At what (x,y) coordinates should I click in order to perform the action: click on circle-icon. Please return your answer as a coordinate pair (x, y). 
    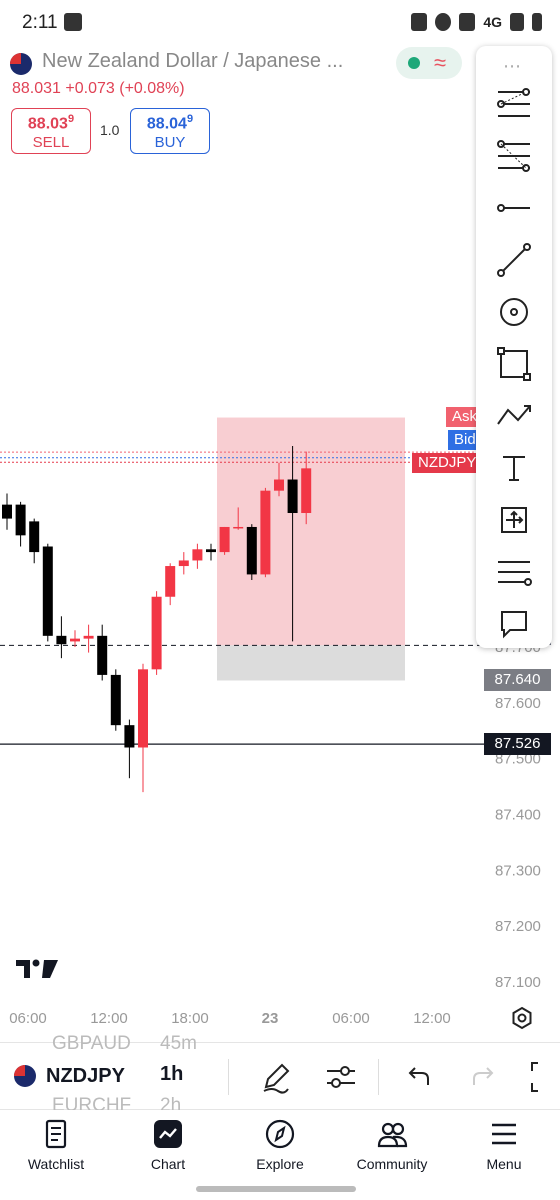
    Looking at the image, I should click on (514, 312).